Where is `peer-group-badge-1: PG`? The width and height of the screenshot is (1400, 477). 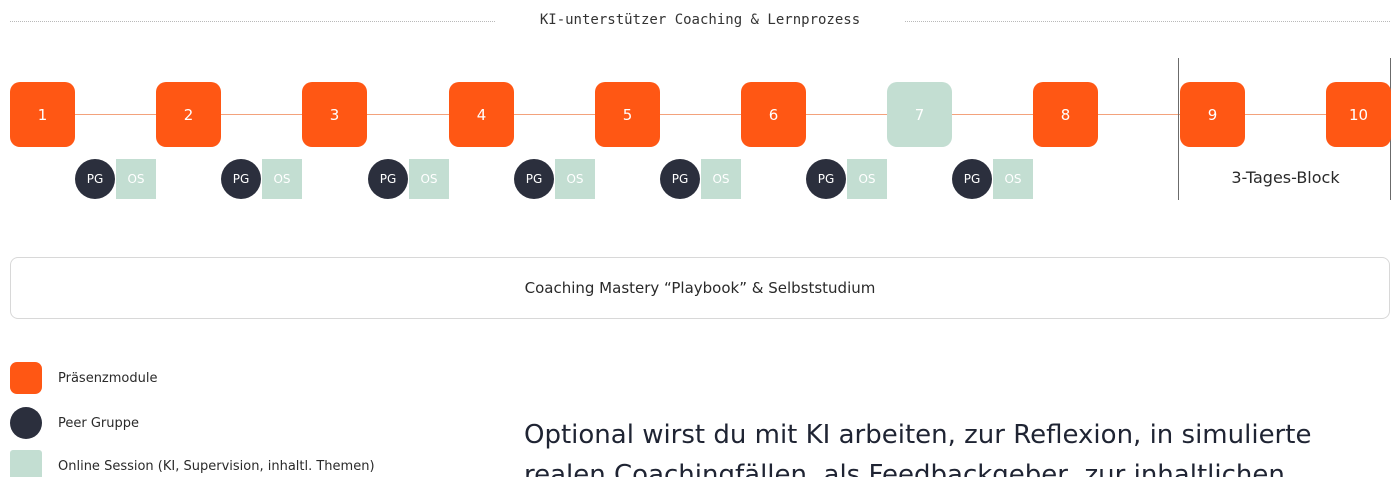 peer-group-badge-1: PG is located at coordinates (95, 179).